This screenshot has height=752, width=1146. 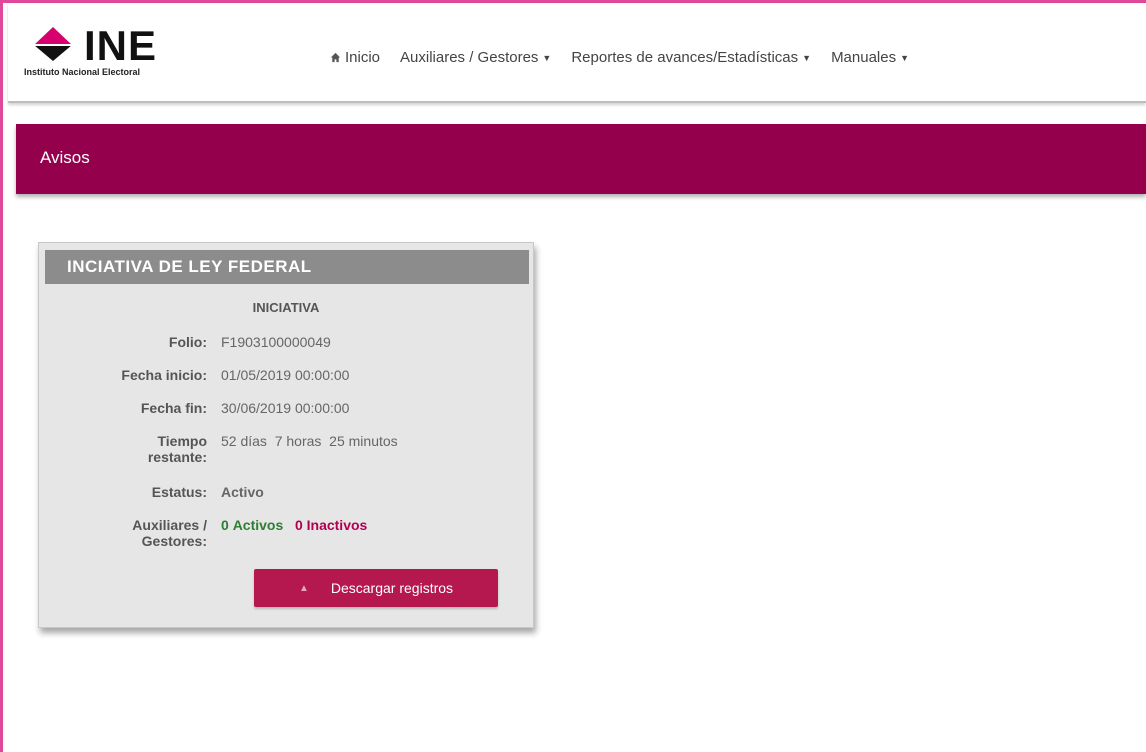 What do you see at coordinates (392, 588) in the screenshot?
I see `download-button-label: Descargar registros` at bounding box center [392, 588].